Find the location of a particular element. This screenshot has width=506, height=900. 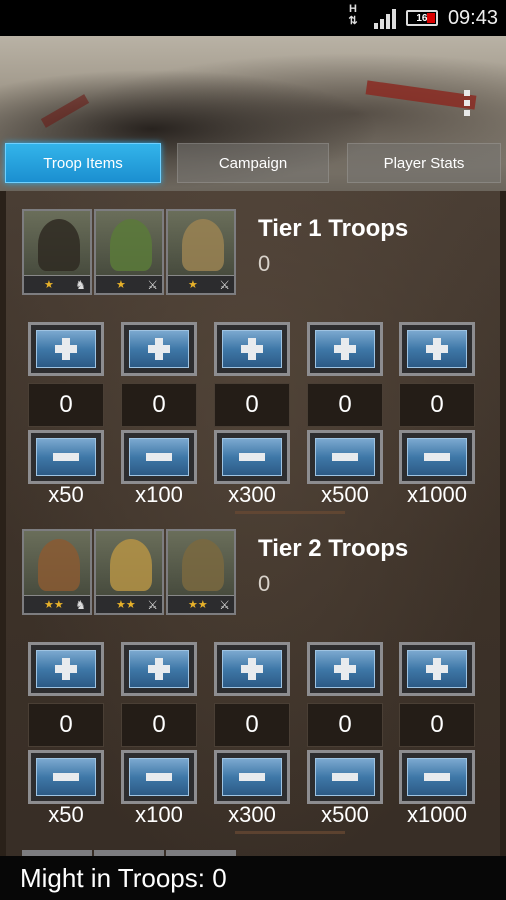

archer-portrait: ★★ ⚔ is located at coordinates (201, 572).